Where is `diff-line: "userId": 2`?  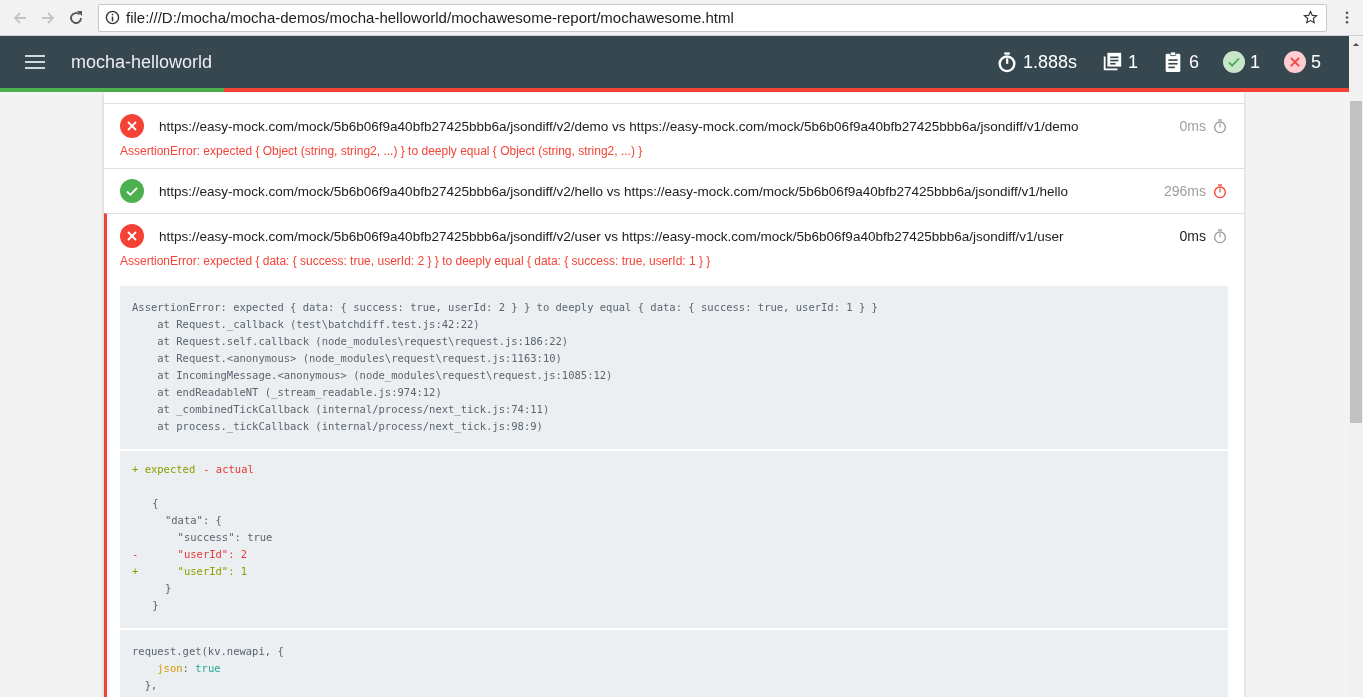
diff-line: "userId": 2 is located at coordinates (212, 554).